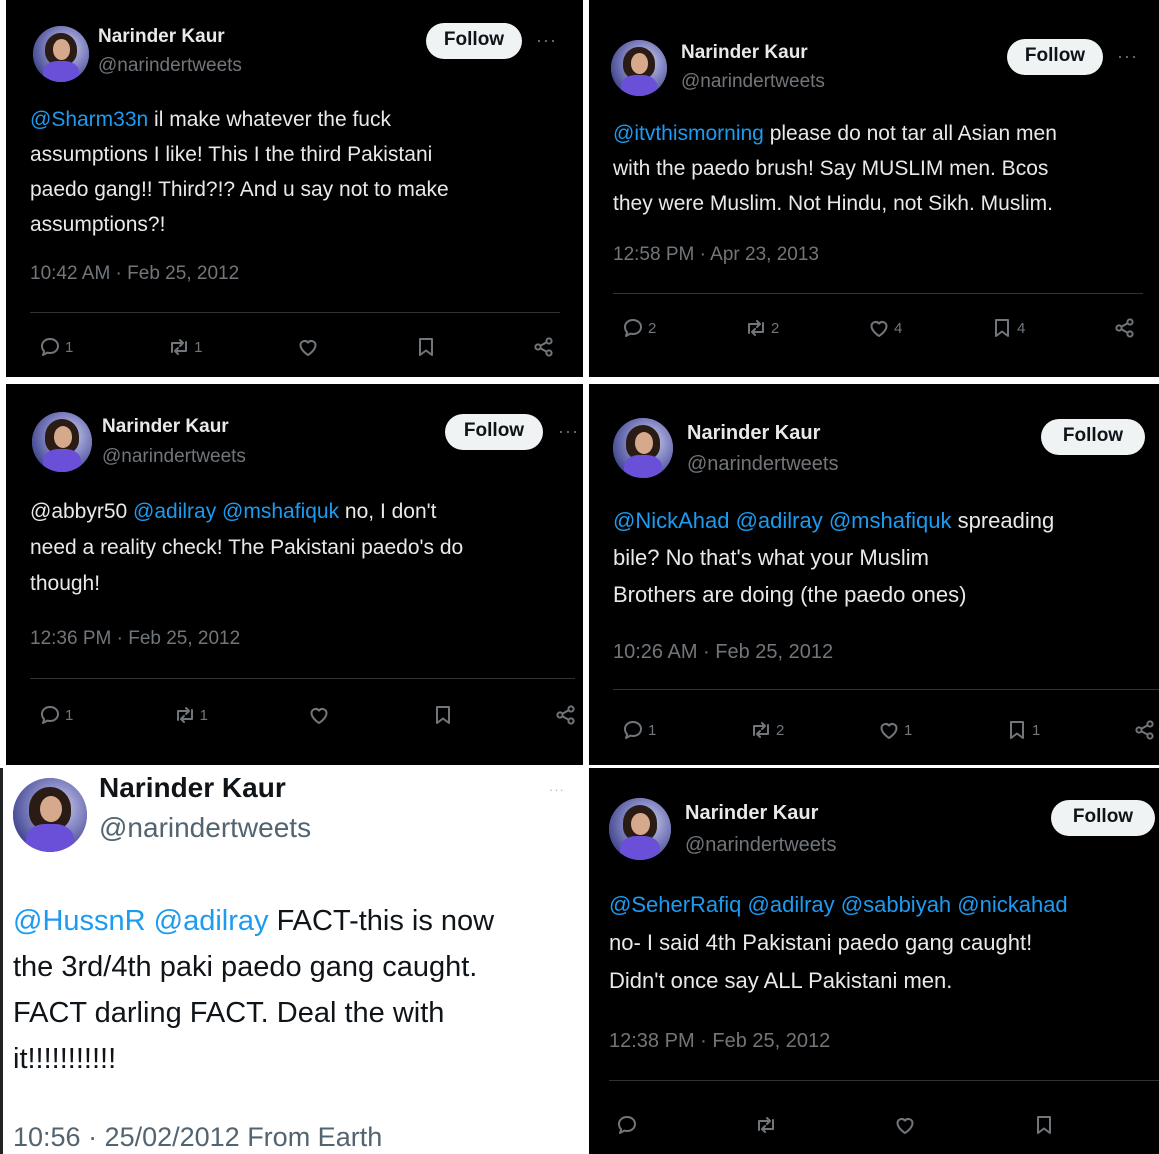 This screenshot has height=1154, width=1159. What do you see at coordinates (688, 133) in the screenshot?
I see `tweet-mentions: @itvthismorning` at bounding box center [688, 133].